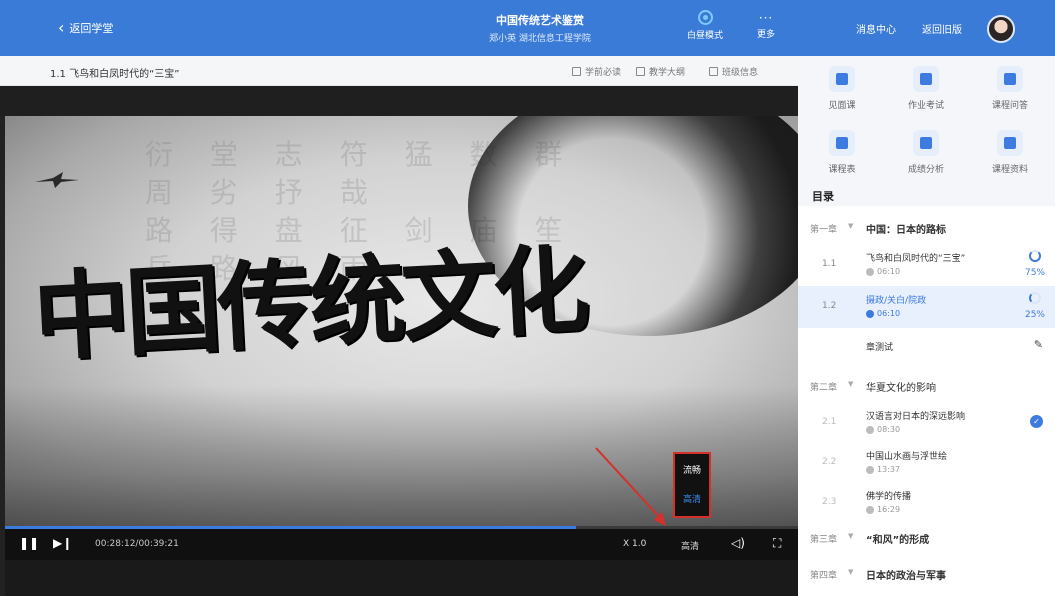  I want to click on chapter-2: 第二章 ▼ 华夏文化的影响, so click(926, 385).